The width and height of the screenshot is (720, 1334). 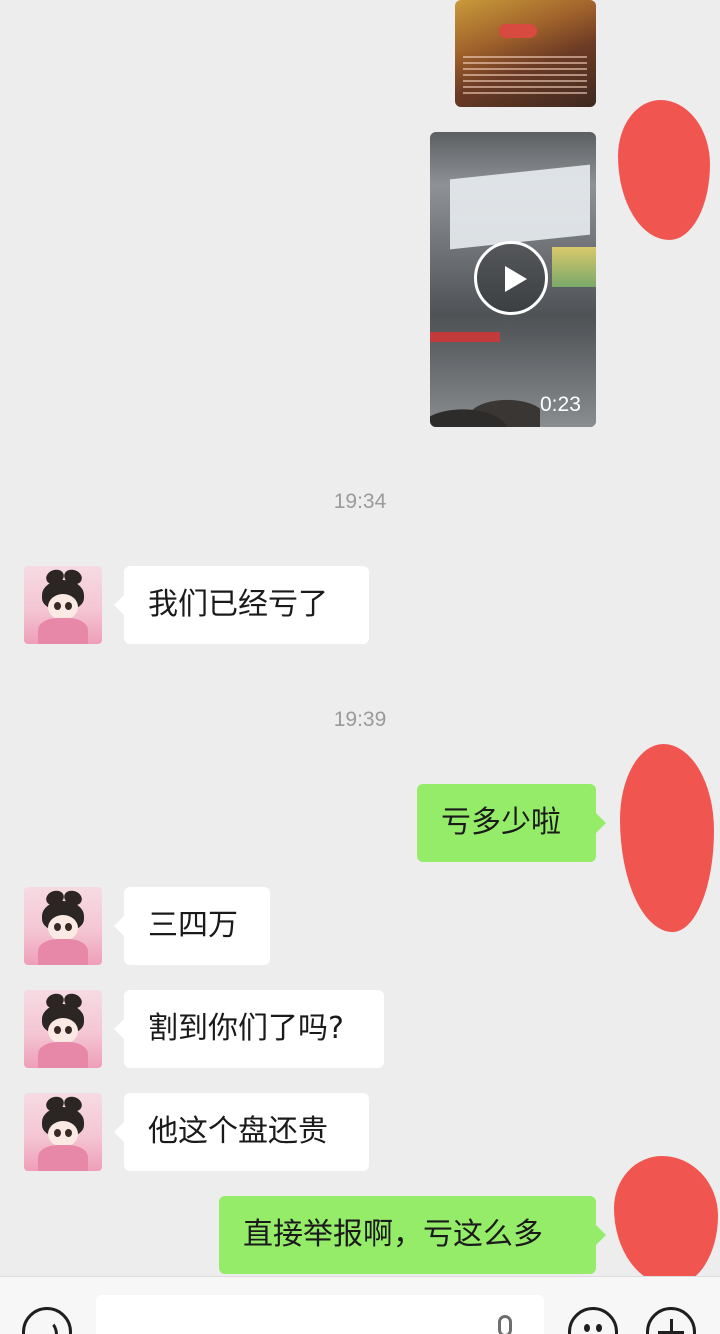 I want to click on timestamp: 19:34, so click(x=360, y=501).